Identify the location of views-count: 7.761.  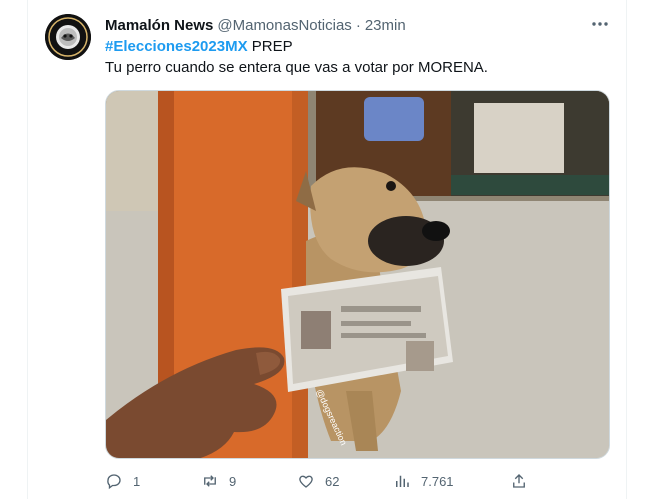
(437, 481).